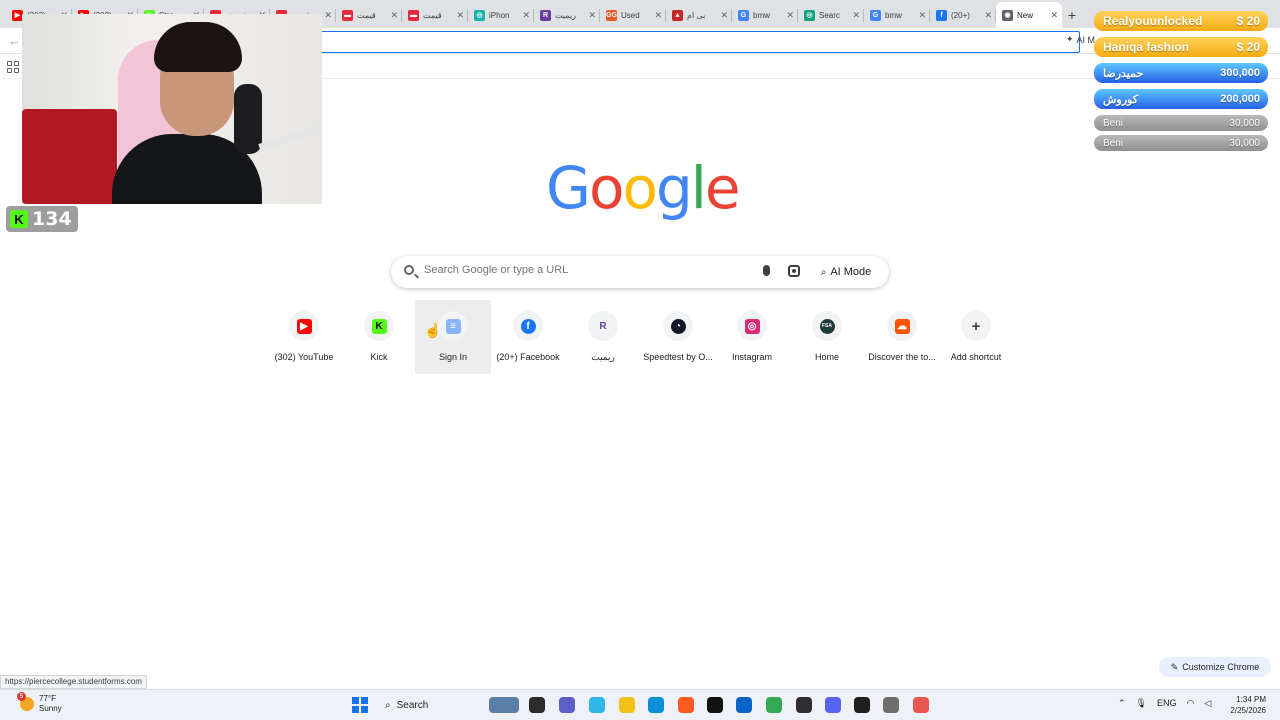 This screenshot has height=720, width=1280. Describe the element at coordinates (1251, 699) in the screenshot. I see `clock-time: 1:34 PM` at that location.